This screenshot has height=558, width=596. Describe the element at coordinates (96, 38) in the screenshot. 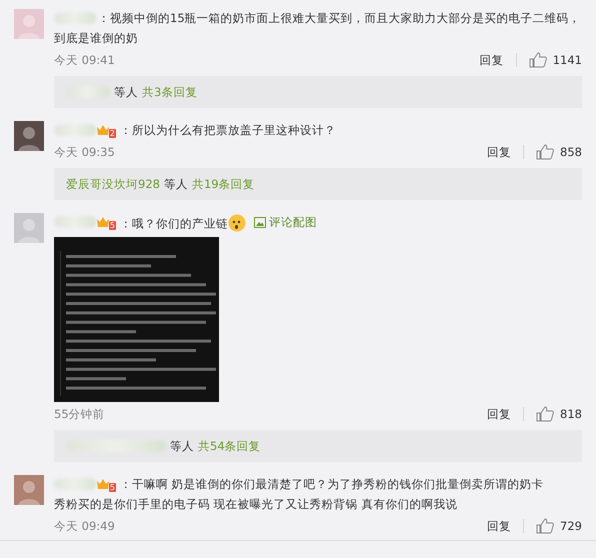

I see `comment-text: 到底是谁倒的奶` at that location.